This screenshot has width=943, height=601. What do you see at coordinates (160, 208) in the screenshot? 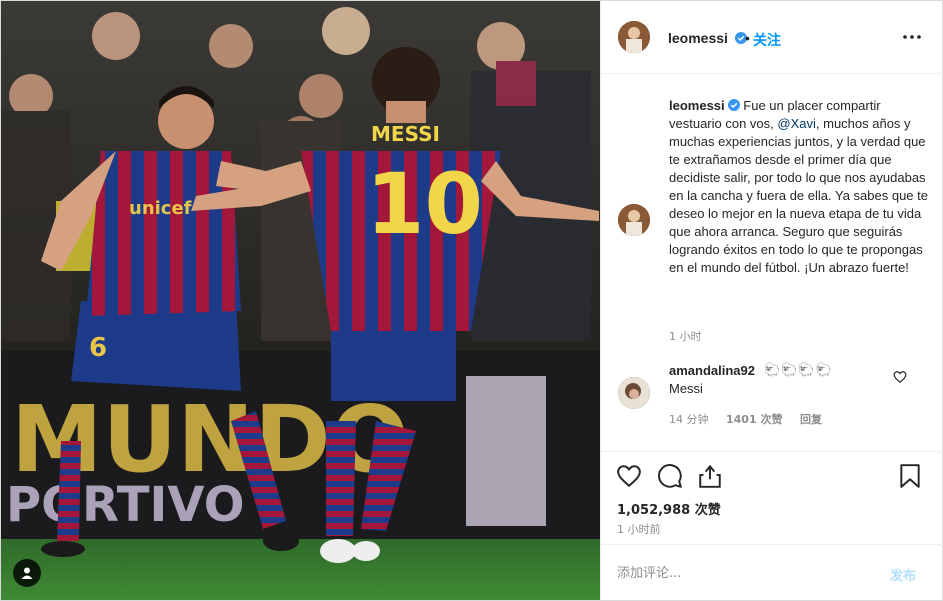
I see `svg-text: unicef` at bounding box center [160, 208].